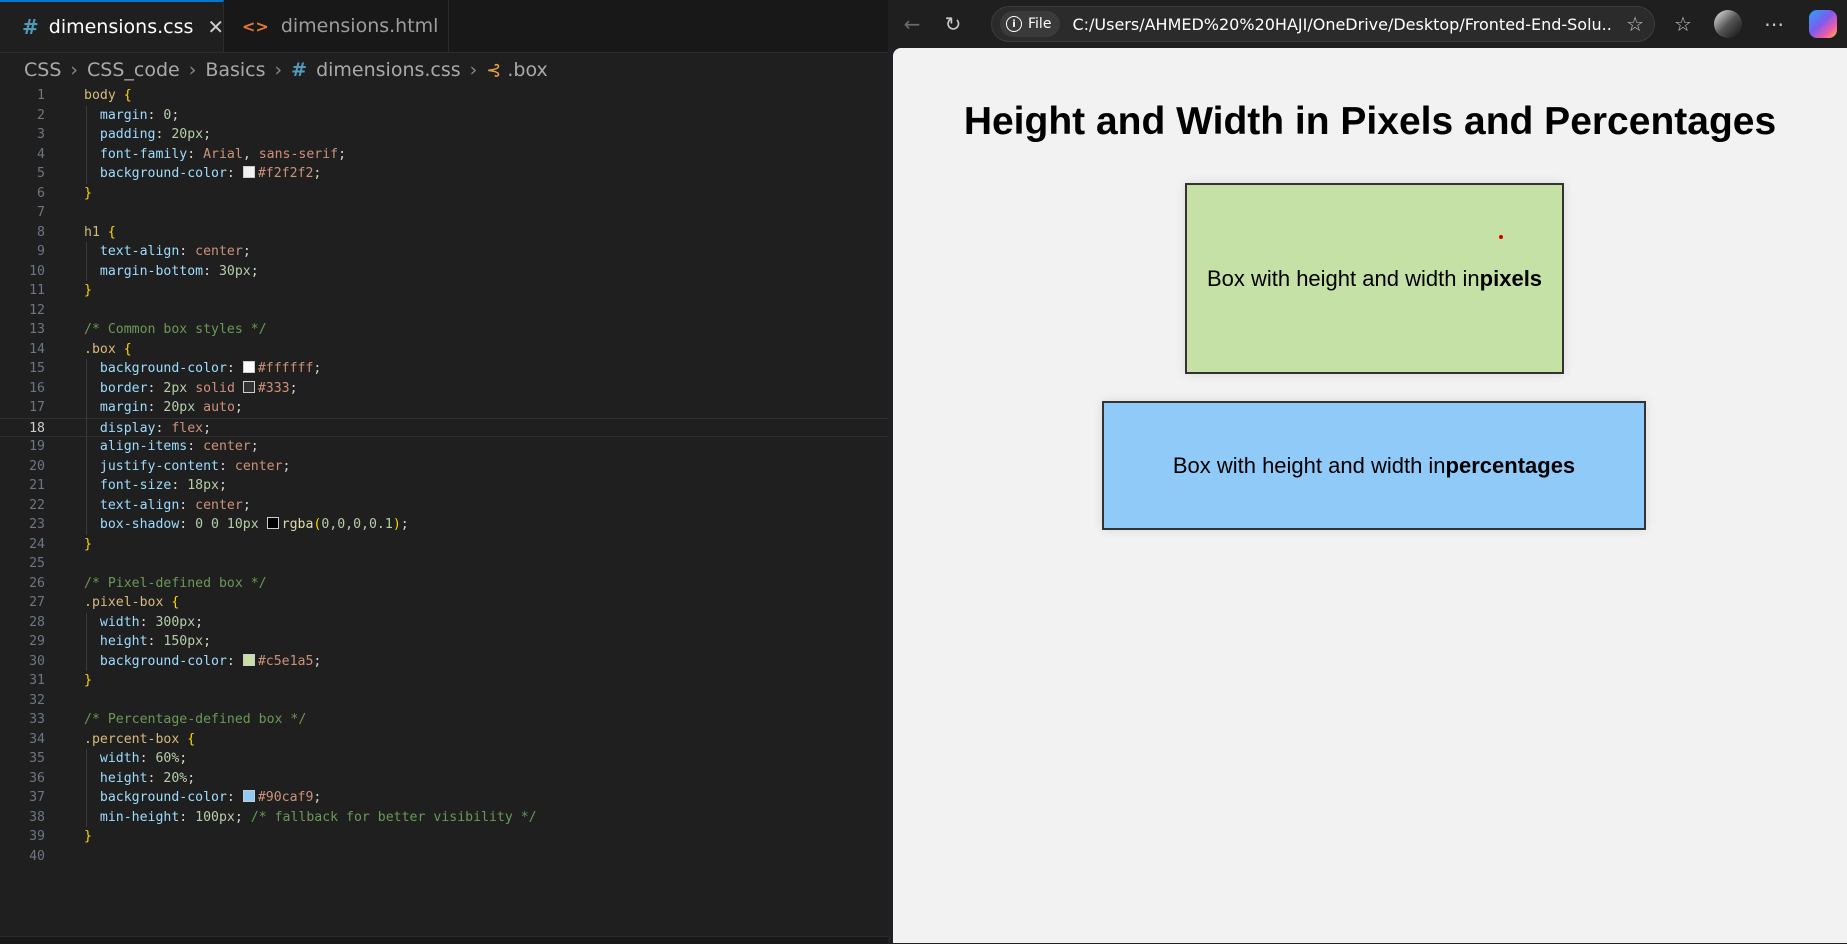  Describe the element at coordinates (444, 701) in the screenshot. I see `code-line: 32` at that location.